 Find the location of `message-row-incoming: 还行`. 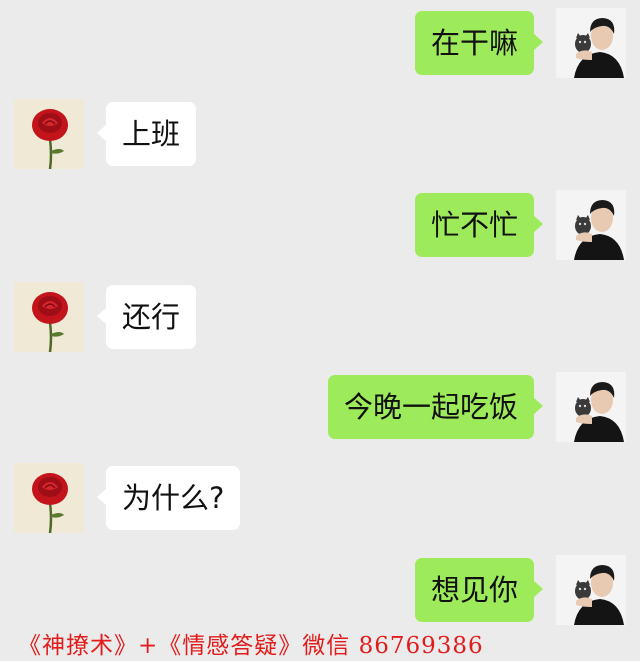

message-row-incoming: 还行 is located at coordinates (320, 321).